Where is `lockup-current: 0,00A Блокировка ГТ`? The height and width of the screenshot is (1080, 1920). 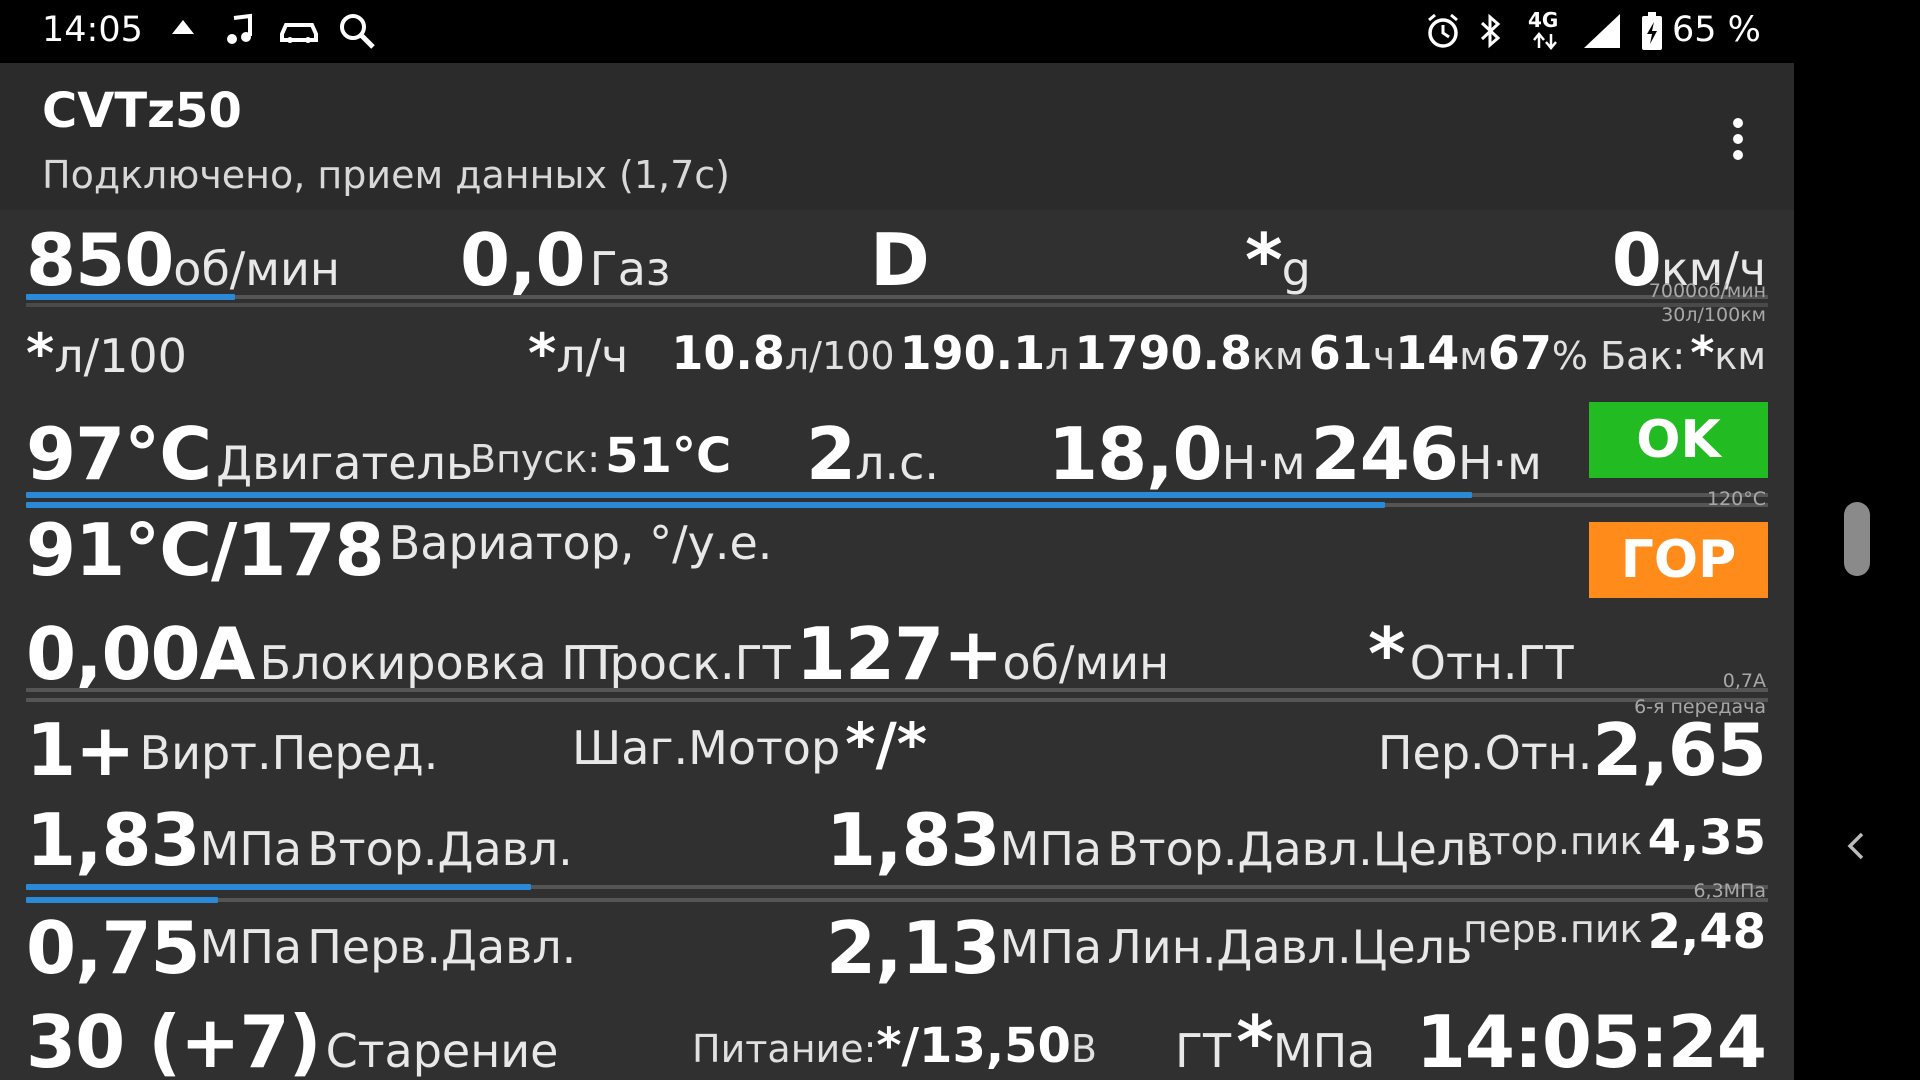 lockup-current: 0,00A Блокировка ГТ is located at coordinates (321, 654).